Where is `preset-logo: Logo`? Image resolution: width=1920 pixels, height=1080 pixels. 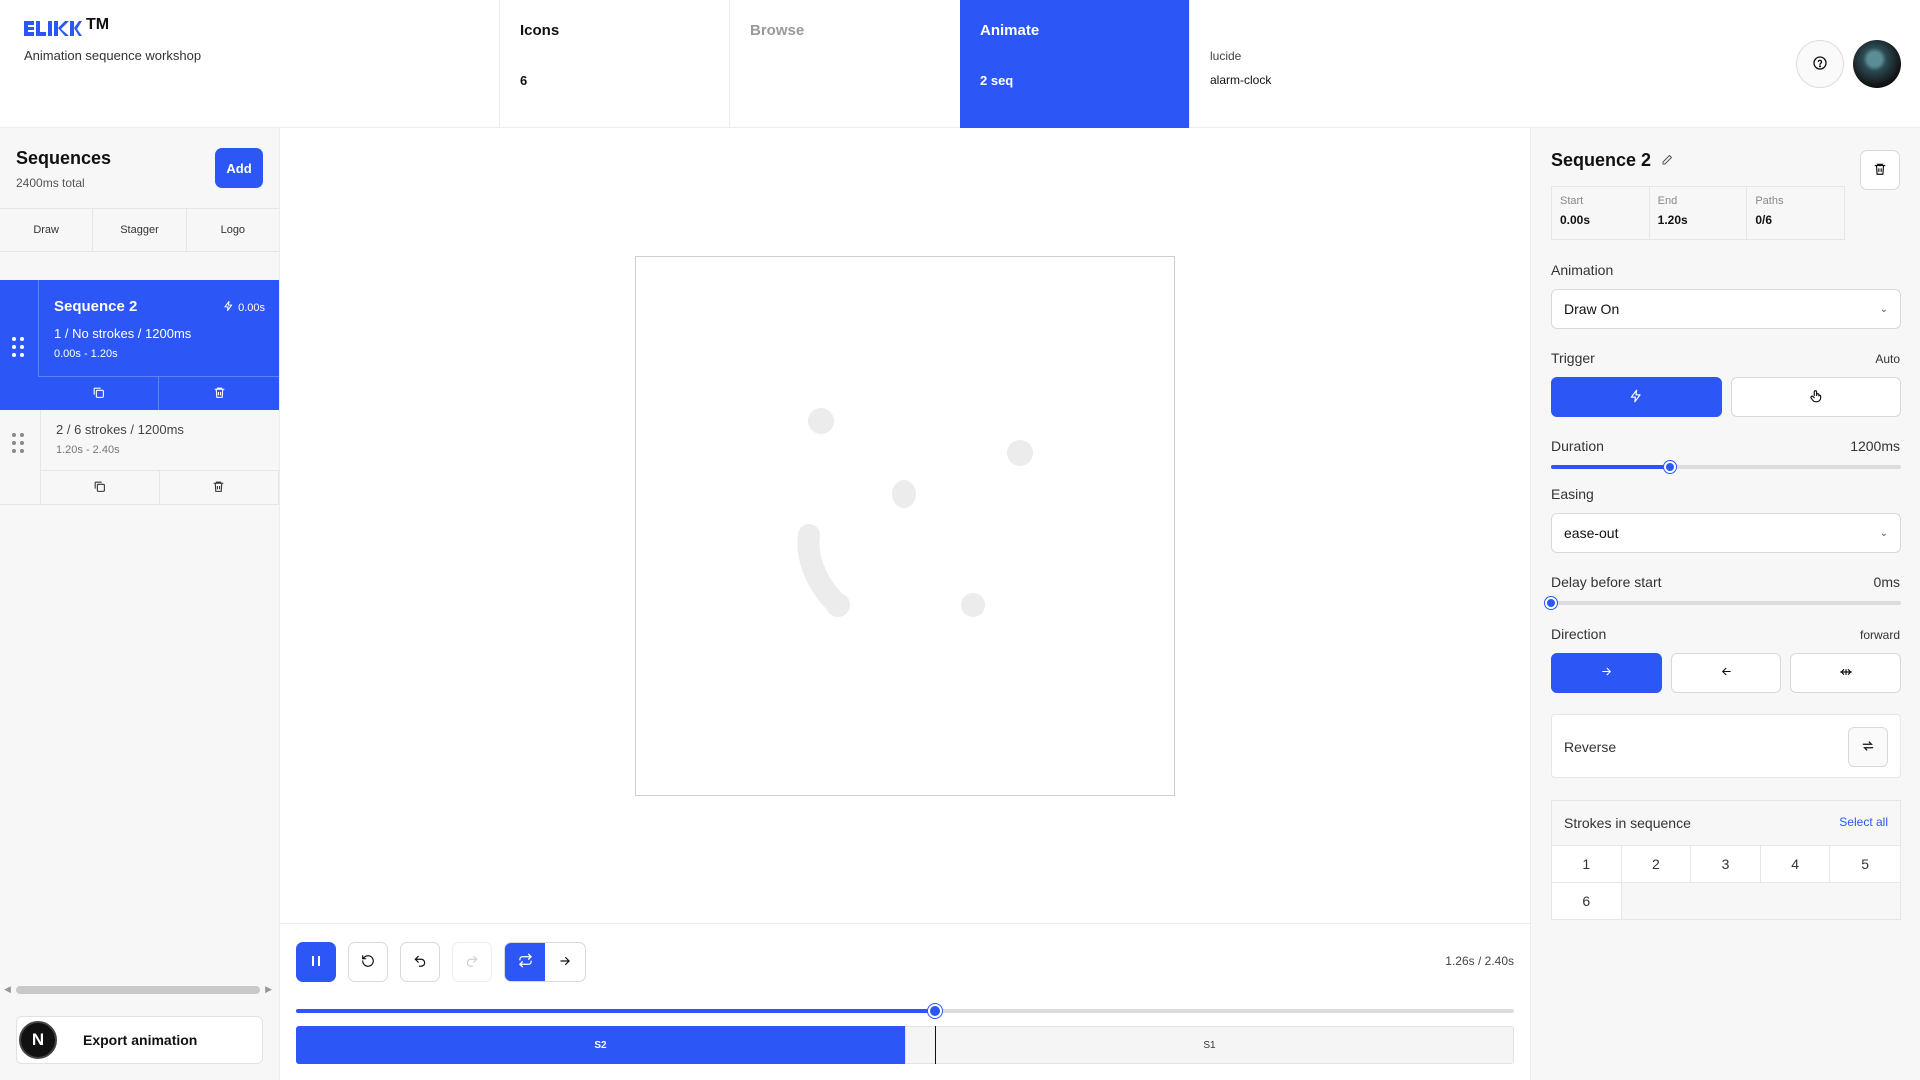
preset-logo: Logo is located at coordinates (233, 230).